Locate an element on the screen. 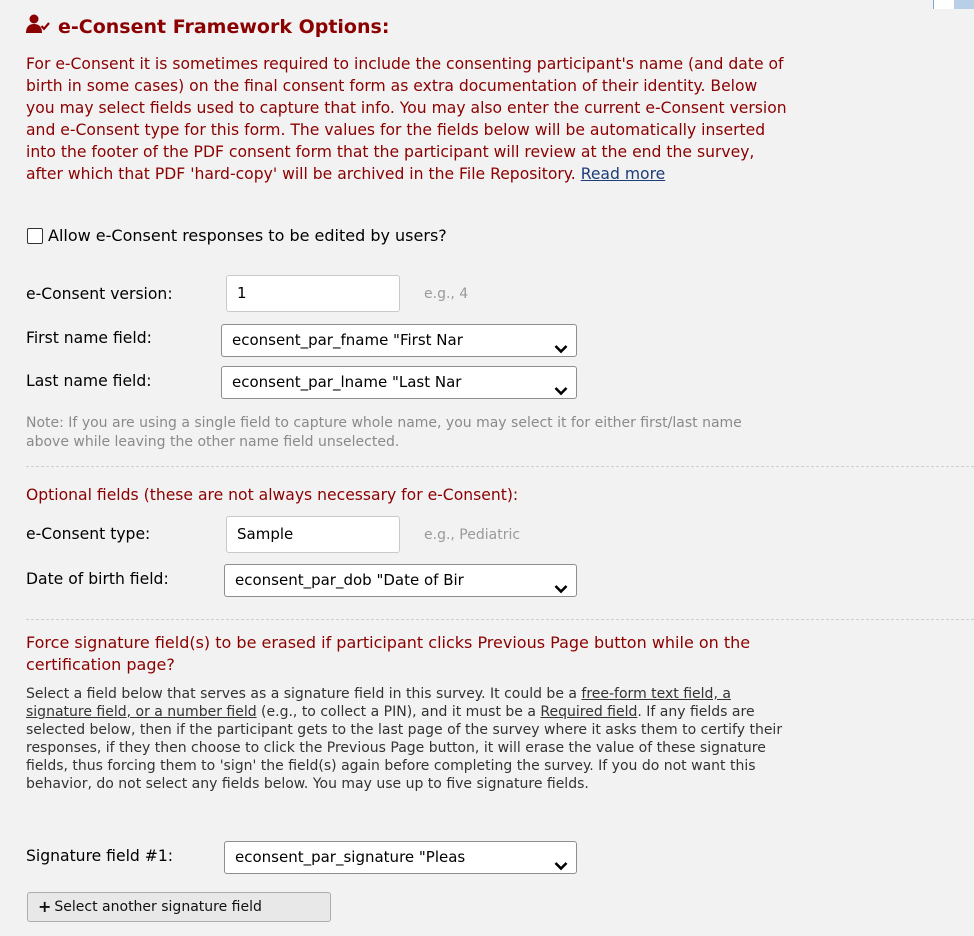 This screenshot has width=974, height=936. dob-label: Date of birth field: is located at coordinates (97, 579).